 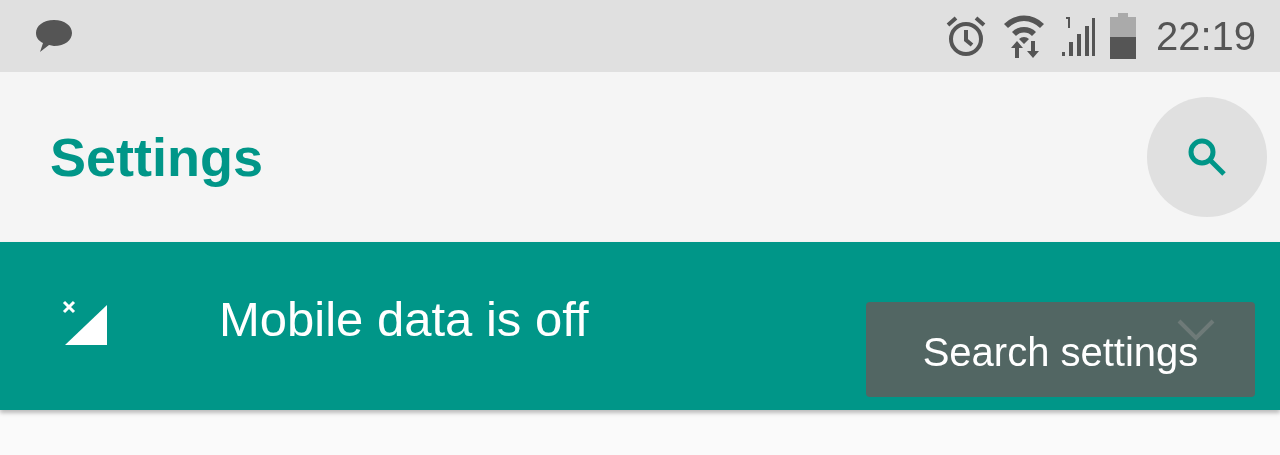 I want to click on battery-icon, so click(x=1122, y=36).